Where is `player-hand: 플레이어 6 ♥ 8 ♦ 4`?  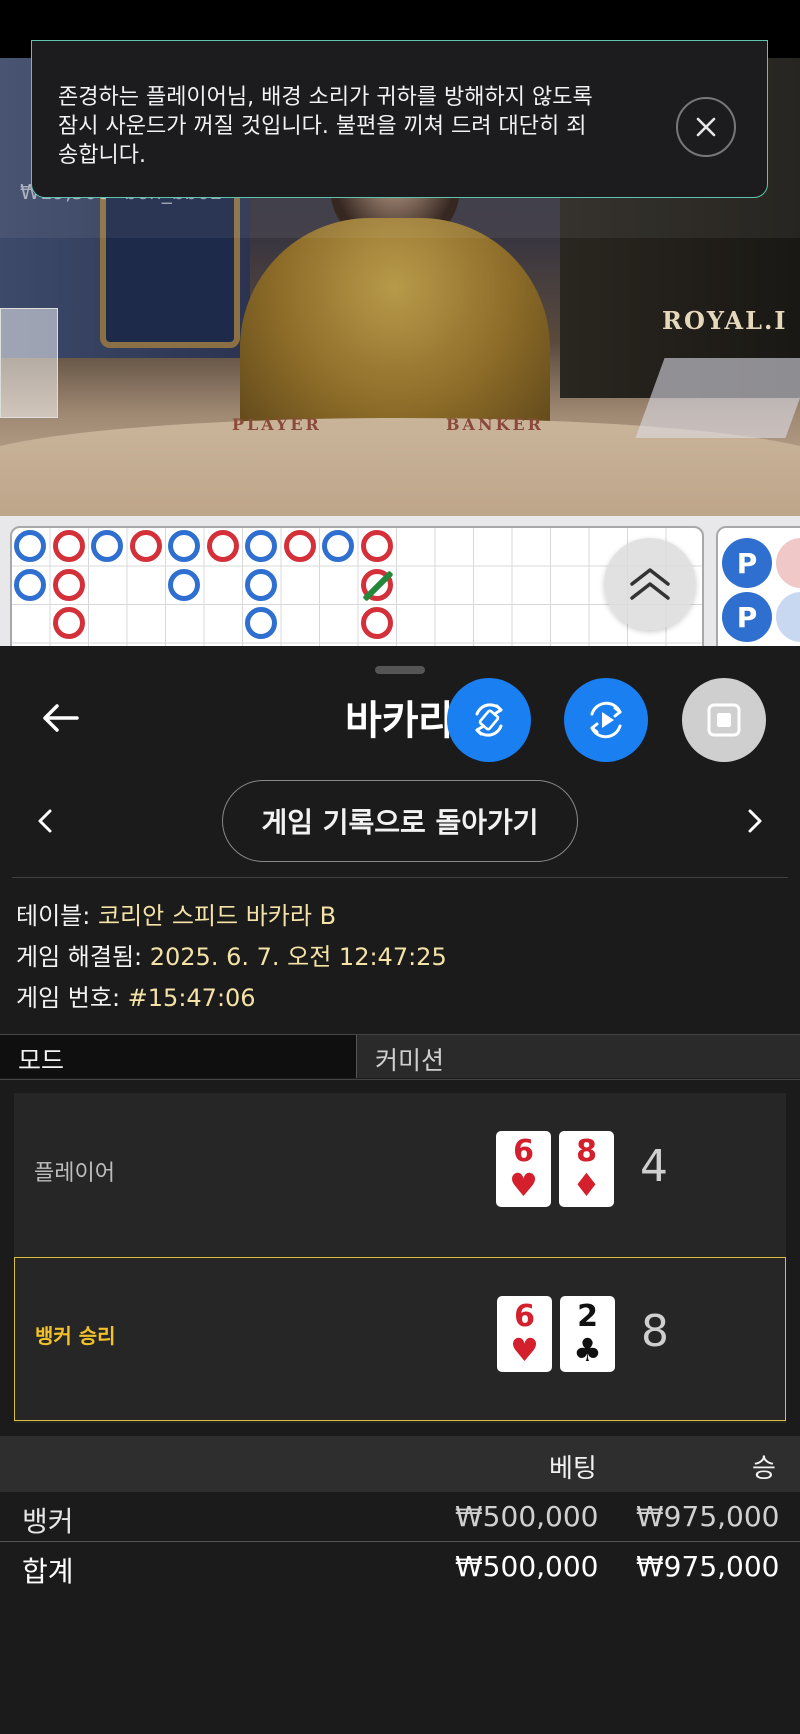 player-hand: 플레이어 6 ♥ 8 ♦ 4 is located at coordinates (400, 1175).